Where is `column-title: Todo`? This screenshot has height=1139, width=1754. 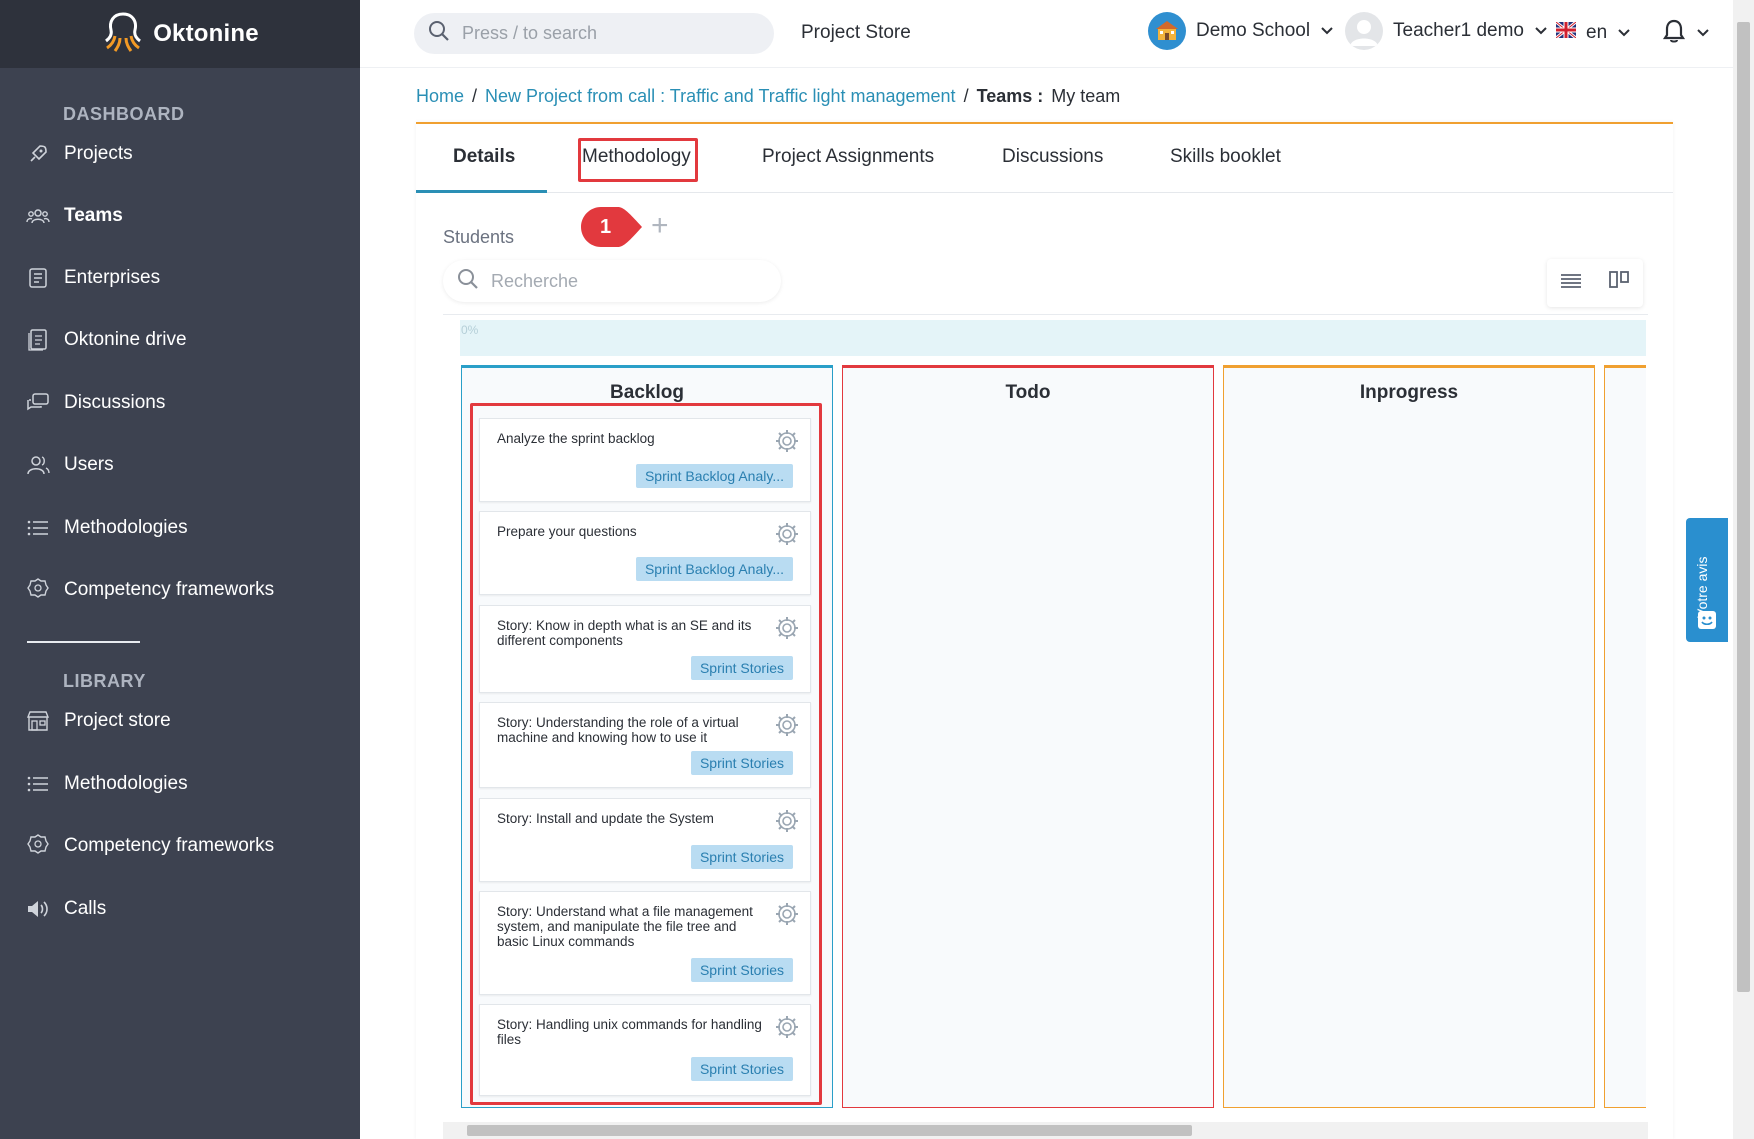
column-title: Todo is located at coordinates (1028, 392).